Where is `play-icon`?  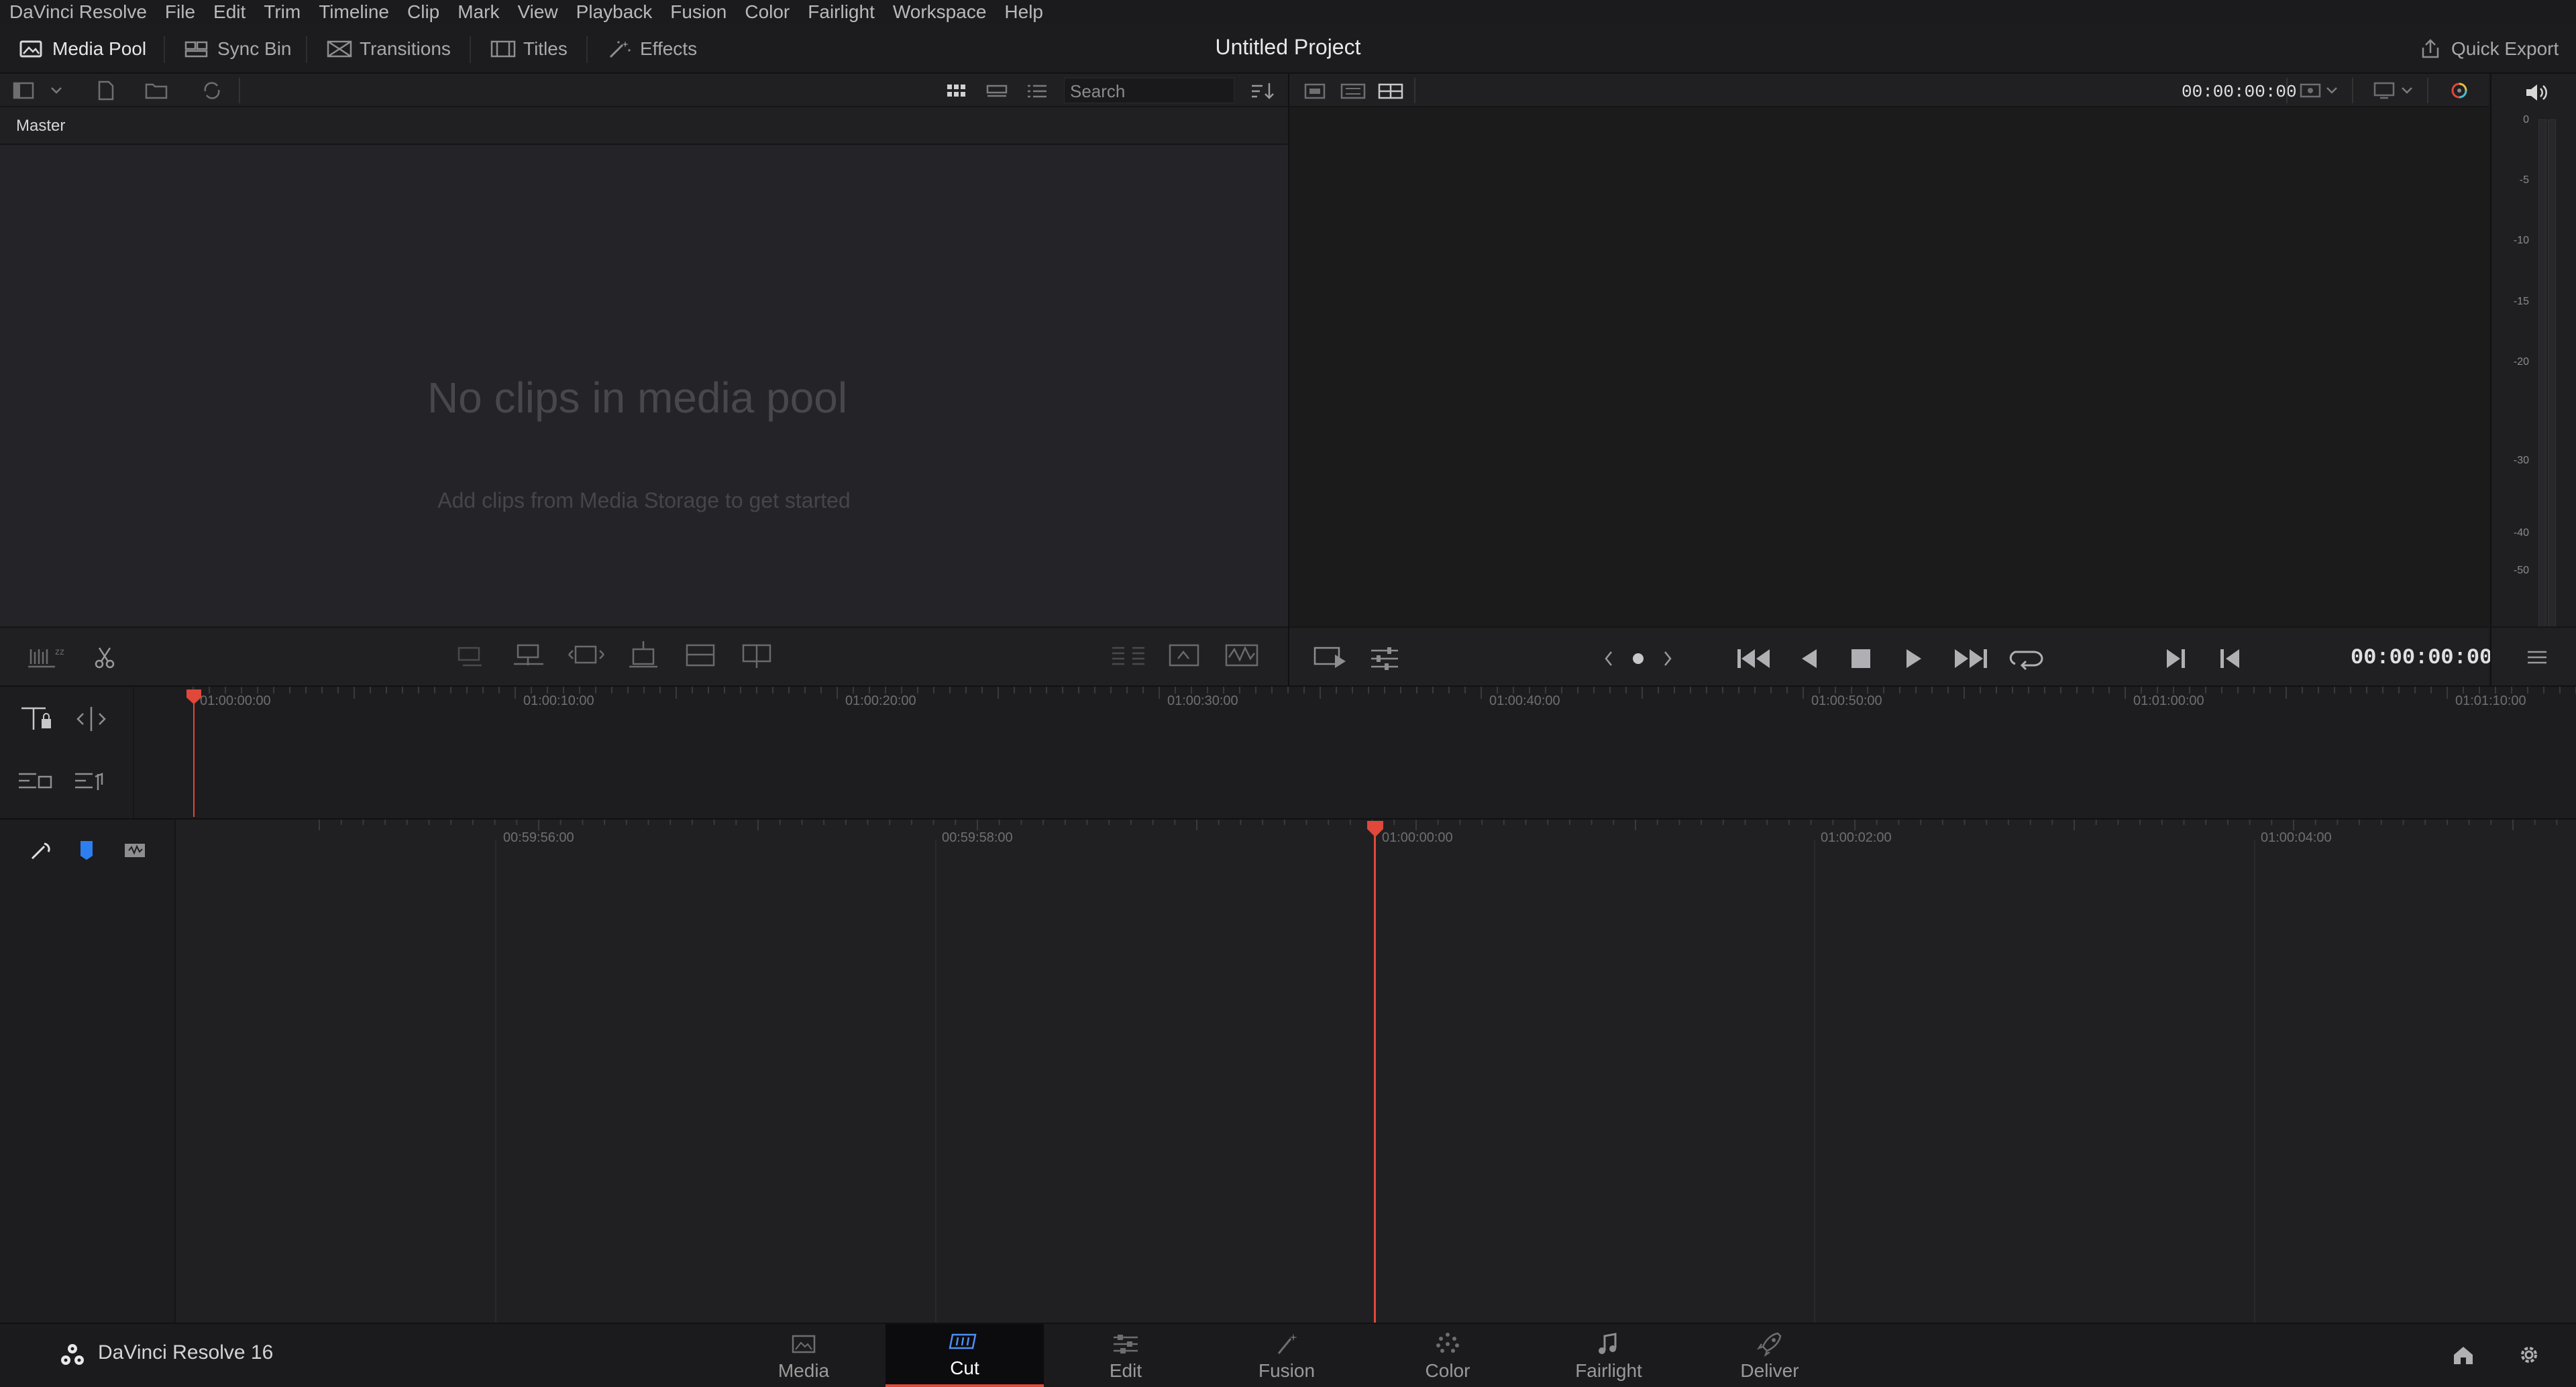
play-icon is located at coordinates (1914, 658).